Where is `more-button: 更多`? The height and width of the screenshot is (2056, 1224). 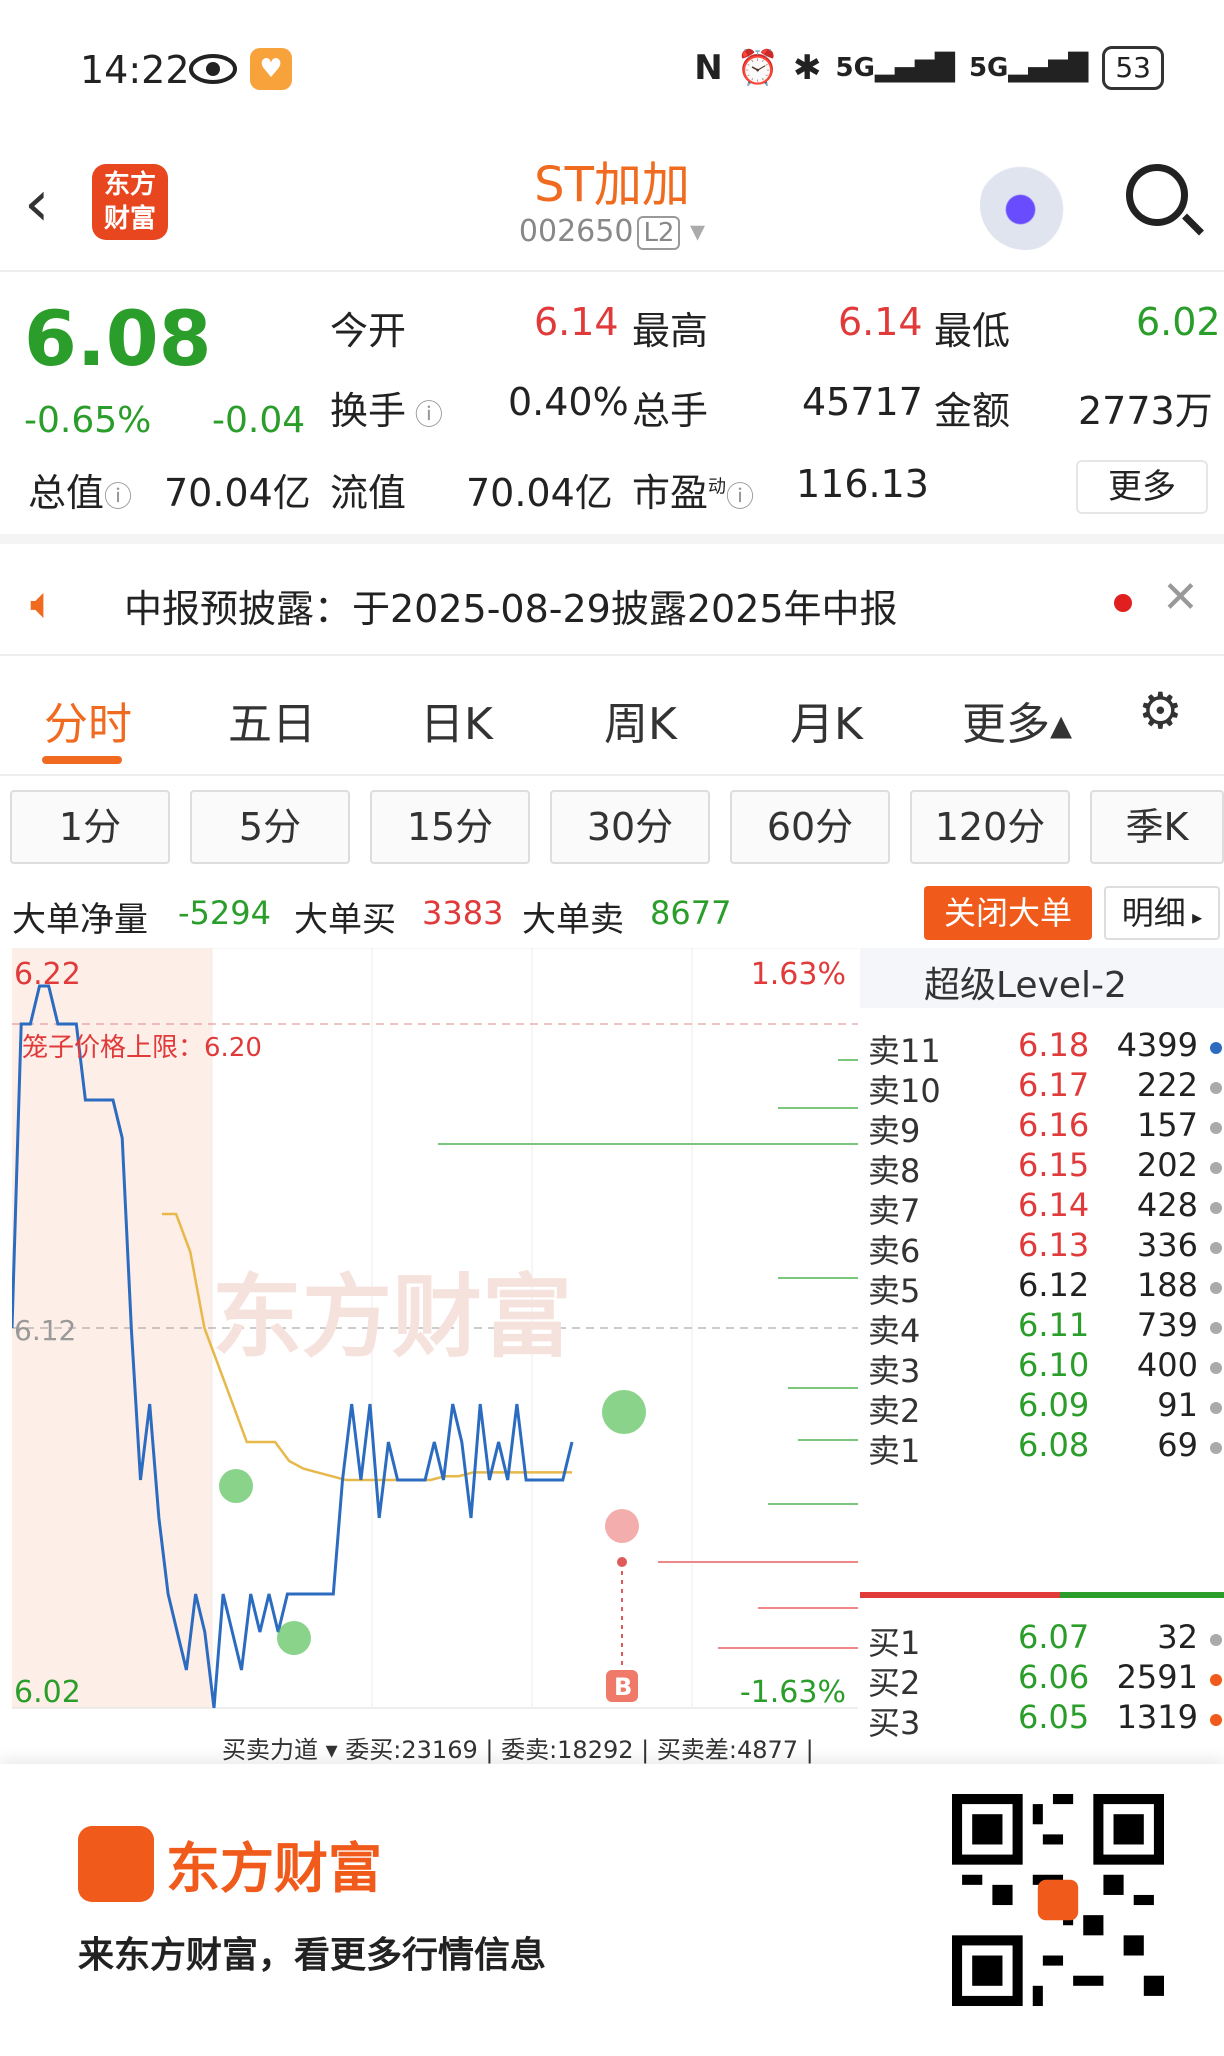
more-button: 更多 is located at coordinates (1142, 487).